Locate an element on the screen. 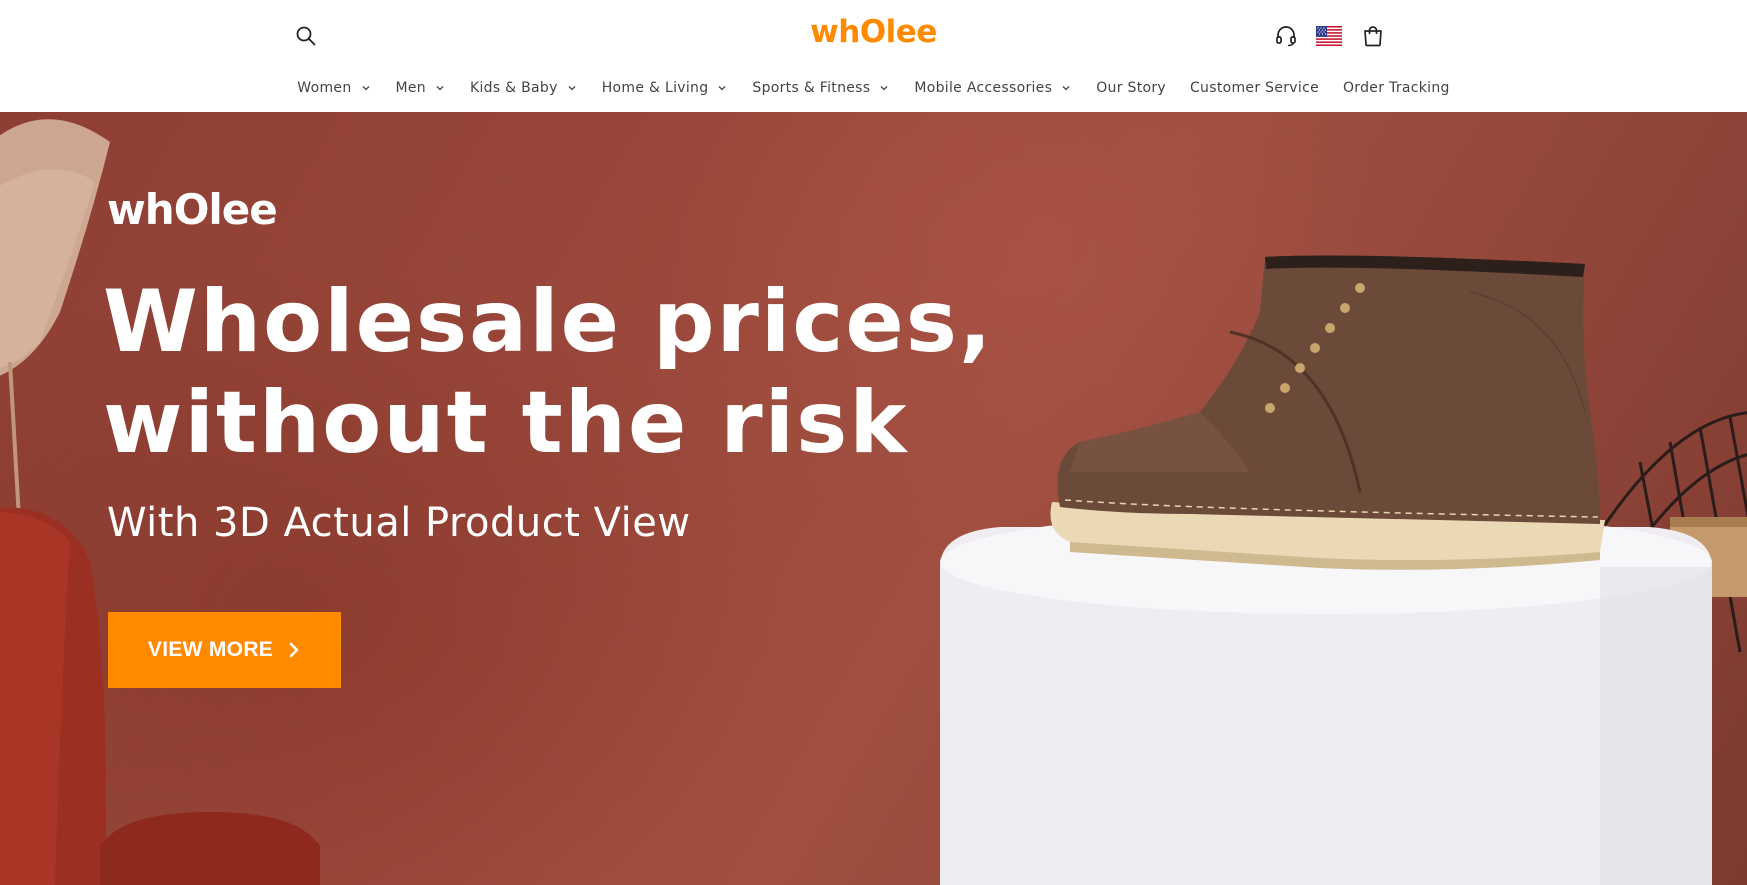 The width and height of the screenshot is (1747, 885). nav-item-label: Order Tracking is located at coordinates (1396, 88).